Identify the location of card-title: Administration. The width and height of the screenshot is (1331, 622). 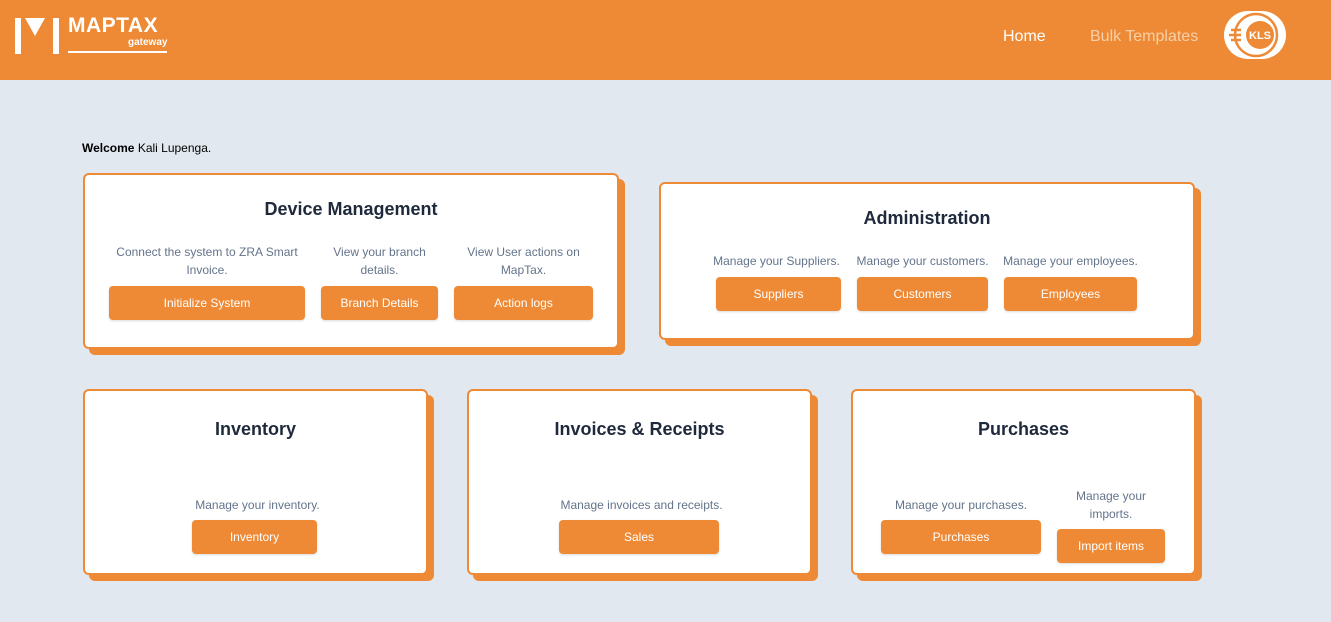
(927, 218).